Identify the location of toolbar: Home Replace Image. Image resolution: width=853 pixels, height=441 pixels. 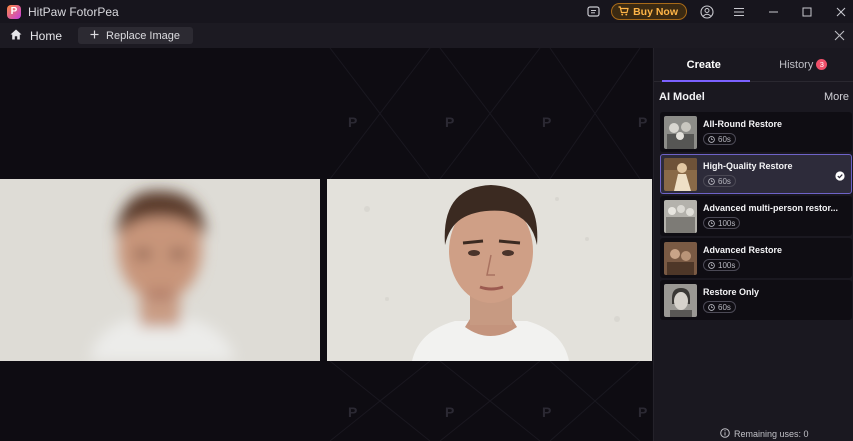
(426, 35).